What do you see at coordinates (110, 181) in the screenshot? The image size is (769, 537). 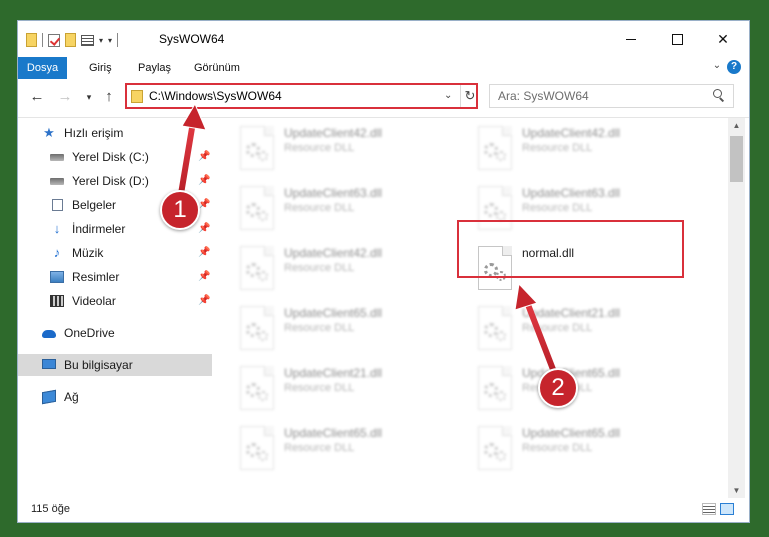 I see `sidebar-item-label: Yerel Disk (D:)` at bounding box center [110, 181].